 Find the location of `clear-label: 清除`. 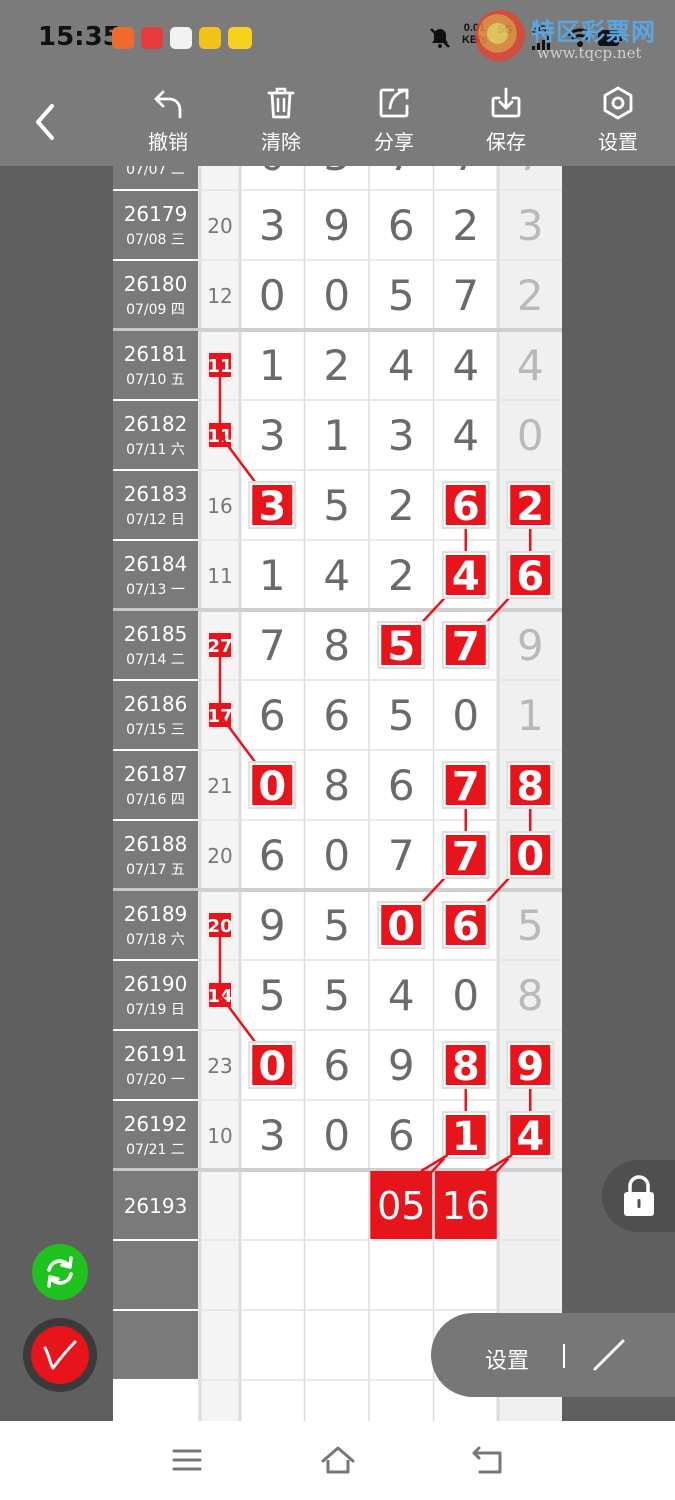

clear-label: 清除 is located at coordinates (281, 142).